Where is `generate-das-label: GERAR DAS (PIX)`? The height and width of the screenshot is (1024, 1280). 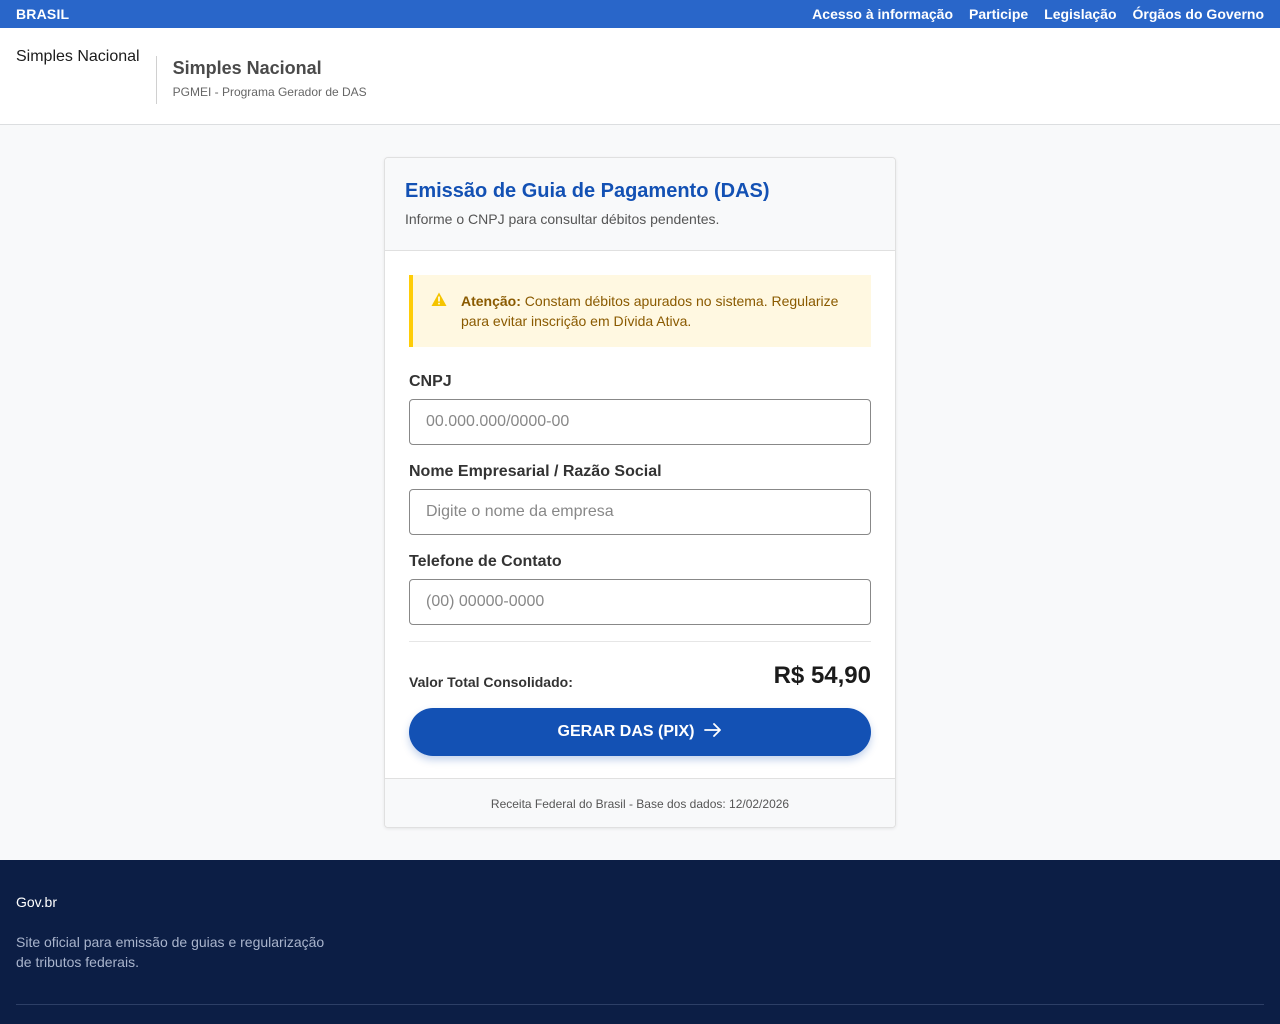 generate-das-label: GERAR DAS (PIX) is located at coordinates (626, 731).